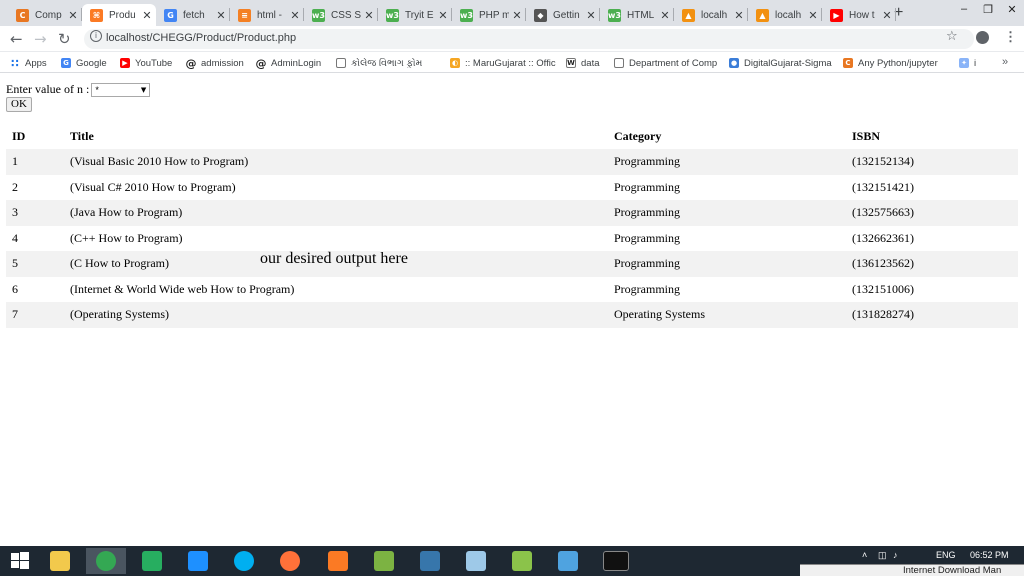 The image size is (1024, 576). I want to click on page-icon, so click(341, 63).